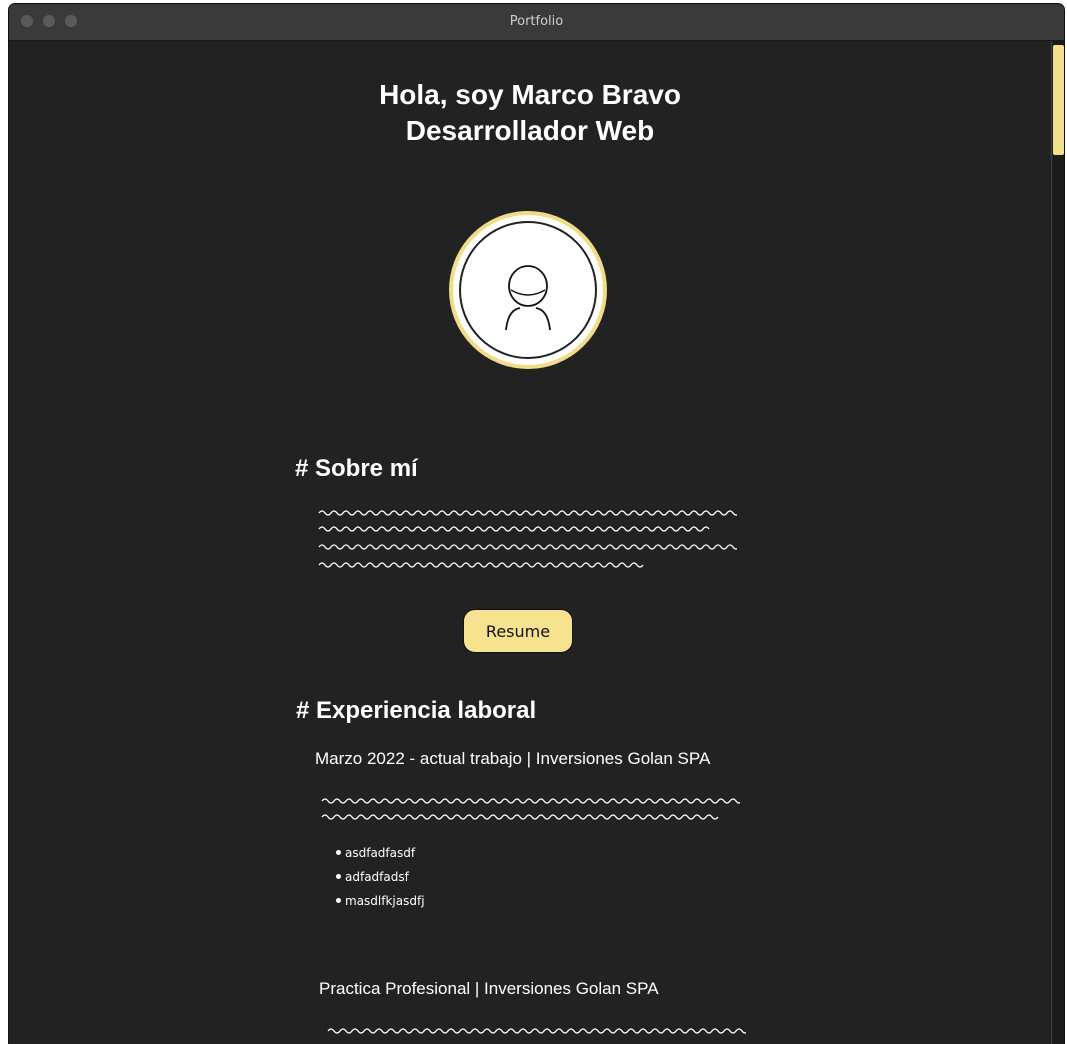 Image resolution: width=1067 pixels, height=1044 pixels. I want to click on avatar, so click(528, 290).